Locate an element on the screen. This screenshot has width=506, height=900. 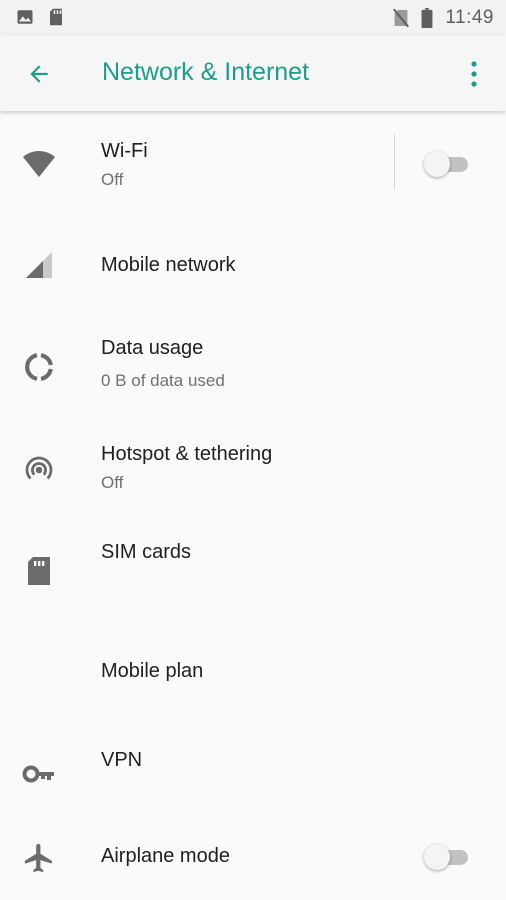
vpn-key-icon is located at coordinates (38, 774).